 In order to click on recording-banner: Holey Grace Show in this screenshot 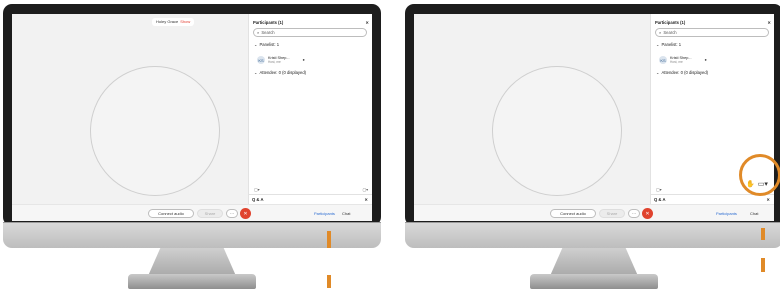, I will do `click(173, 22)`.